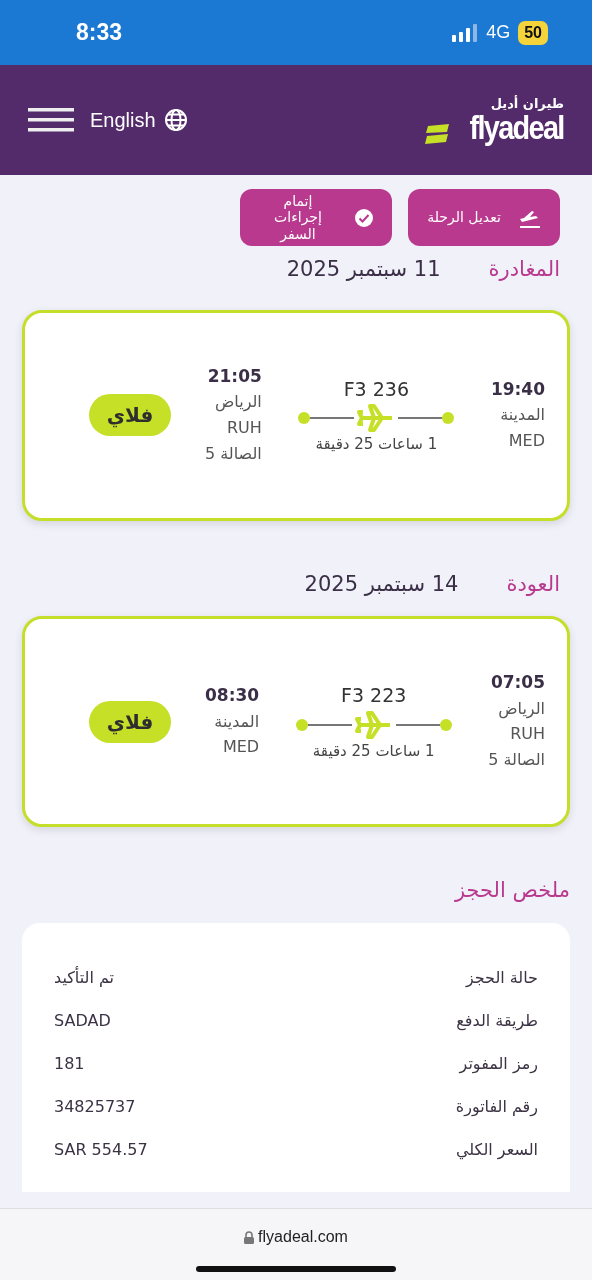 Image resolution: width=592 pixels, height=1280 pixels. I want to click on logo-stripes-icon, so click(437, 133).